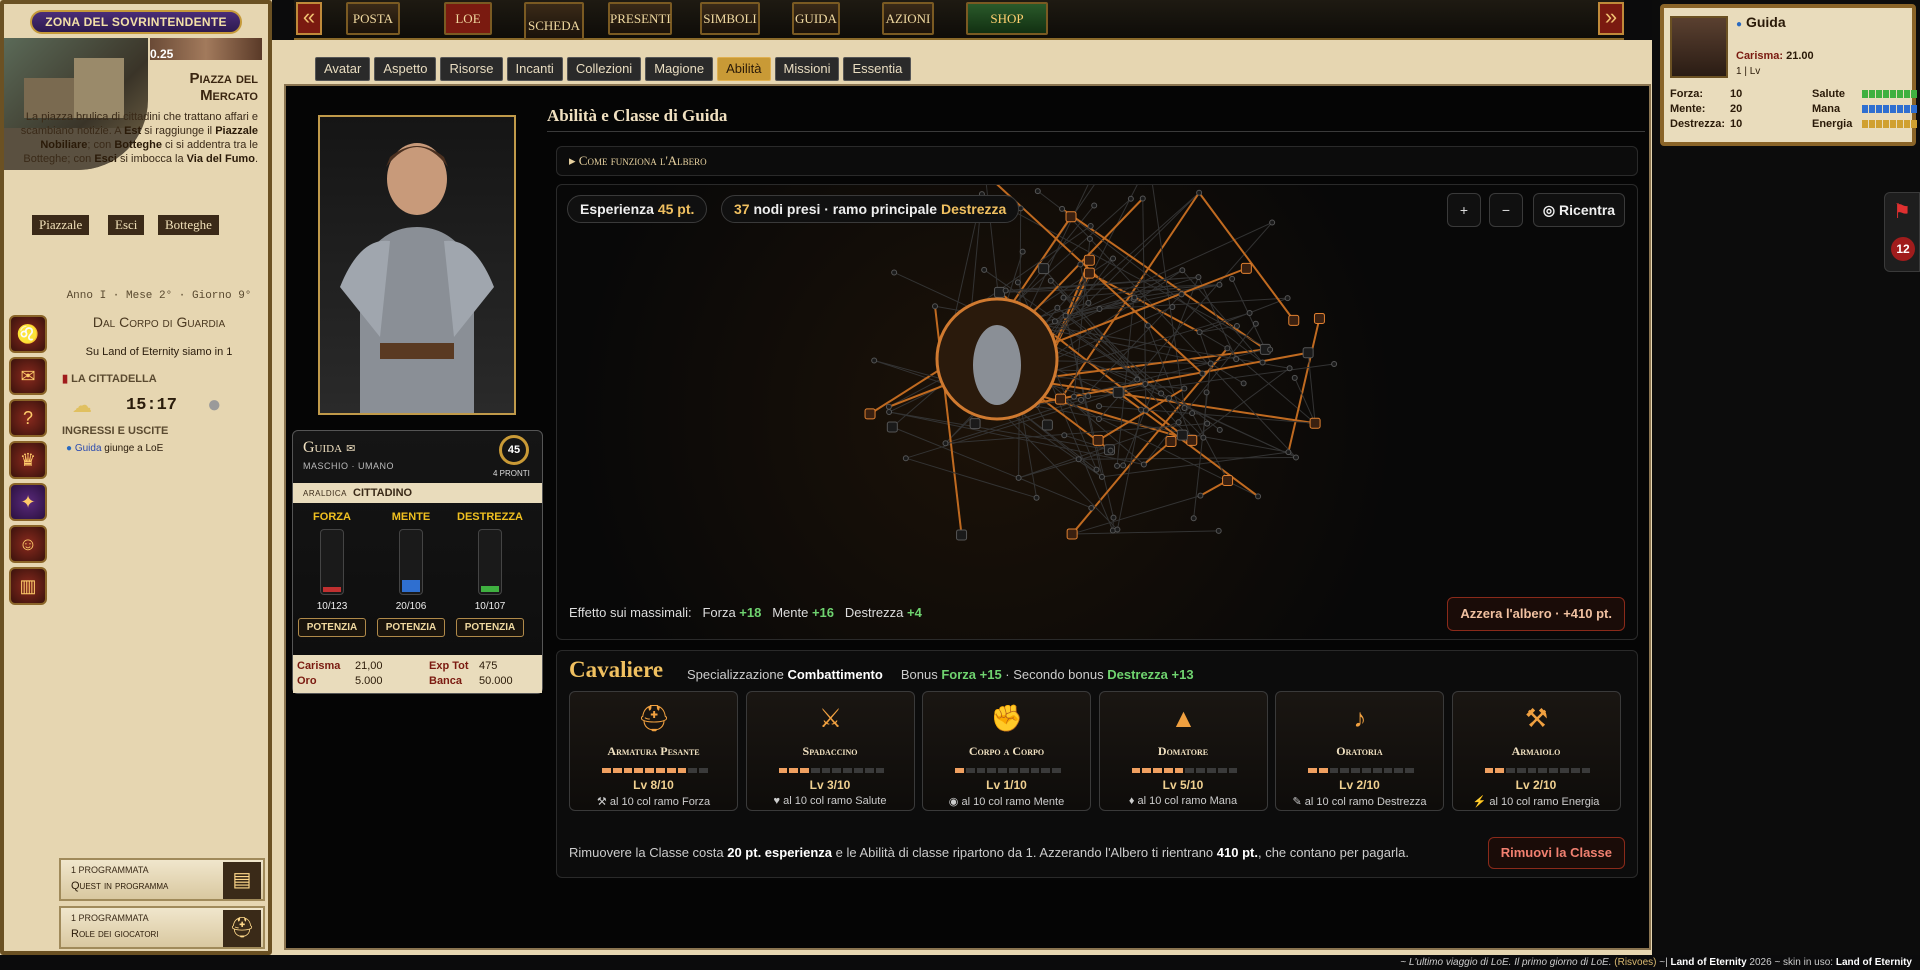 The width and height of the screenshot is (1920, 970). Describe the element at coordinates (126, 225) in the screenshot. I see `esci-button: Esci` at that location.